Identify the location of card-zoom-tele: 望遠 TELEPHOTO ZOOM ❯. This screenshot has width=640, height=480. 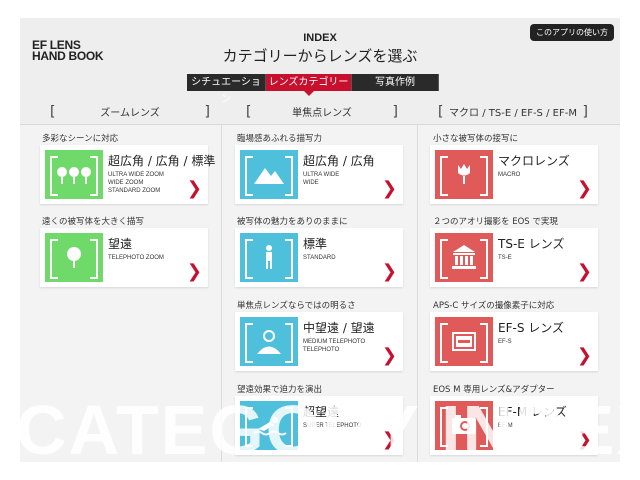
(124, 257).